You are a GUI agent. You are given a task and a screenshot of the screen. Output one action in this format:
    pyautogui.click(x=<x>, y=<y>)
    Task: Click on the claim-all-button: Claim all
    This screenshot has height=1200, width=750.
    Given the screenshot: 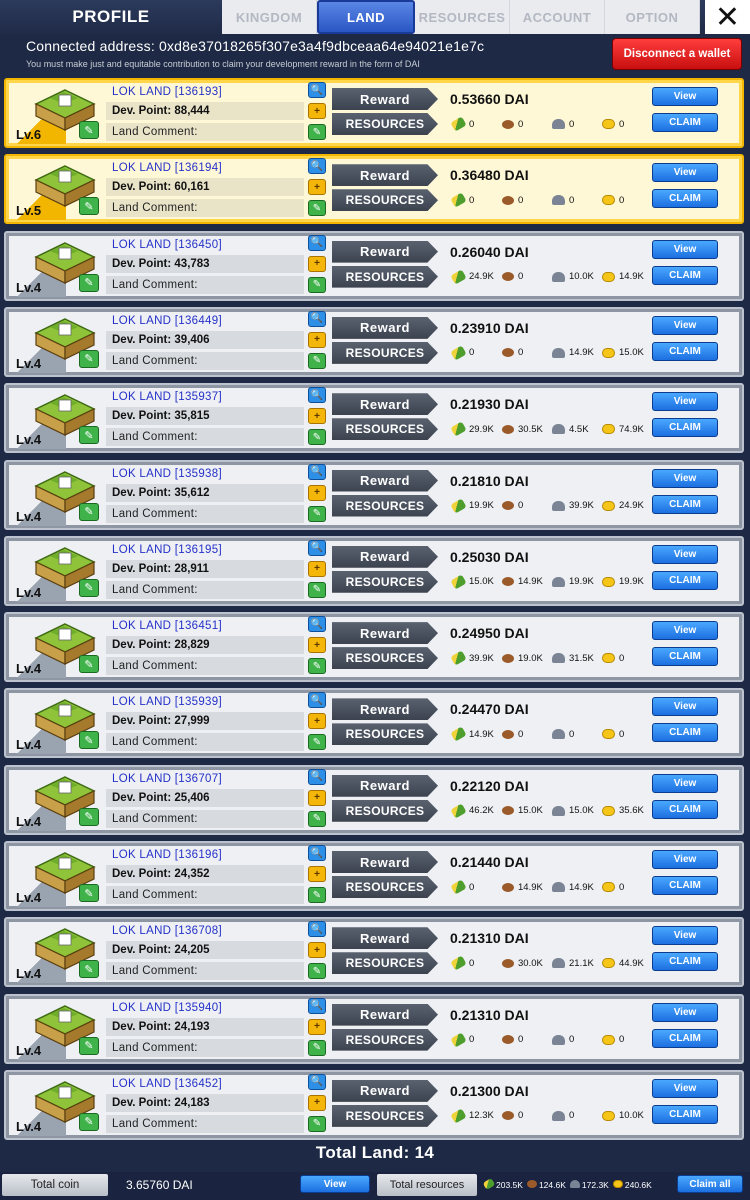 What is the action you would take?
    pyautogui.click(x=710, y=1184)
    